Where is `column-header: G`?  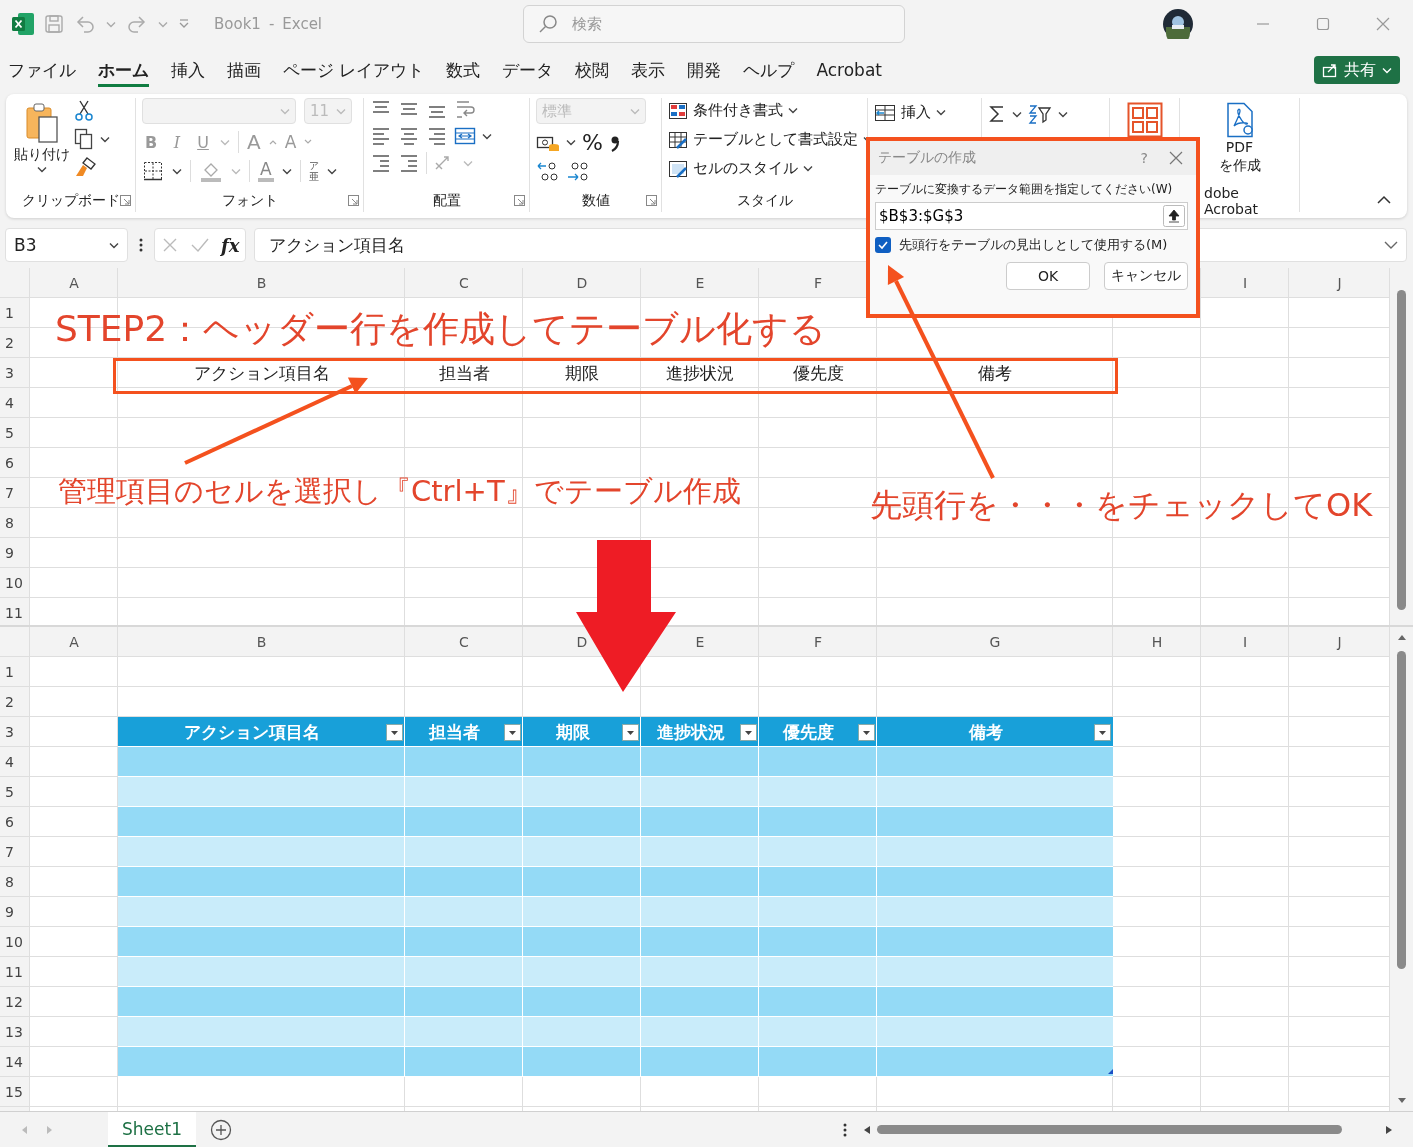 column-header: G is located at coordinates (995, 642).